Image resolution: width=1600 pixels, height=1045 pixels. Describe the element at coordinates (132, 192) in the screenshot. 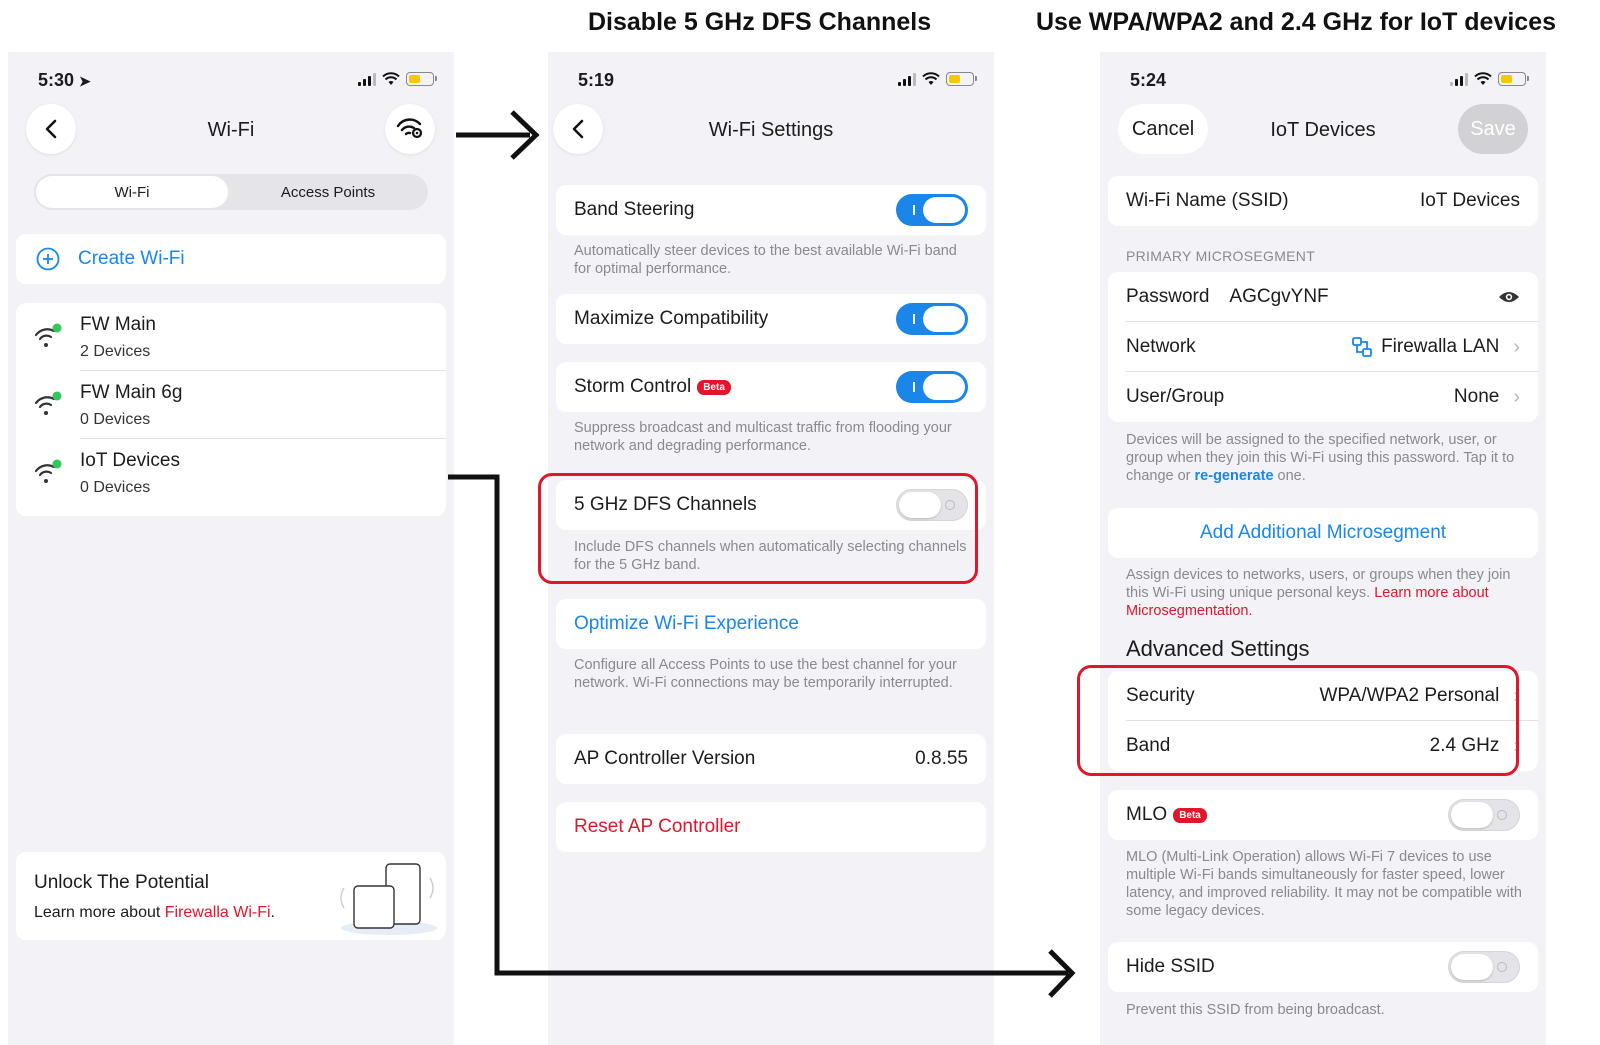

I see `tab-wifi: Wi-Fi` at that location.